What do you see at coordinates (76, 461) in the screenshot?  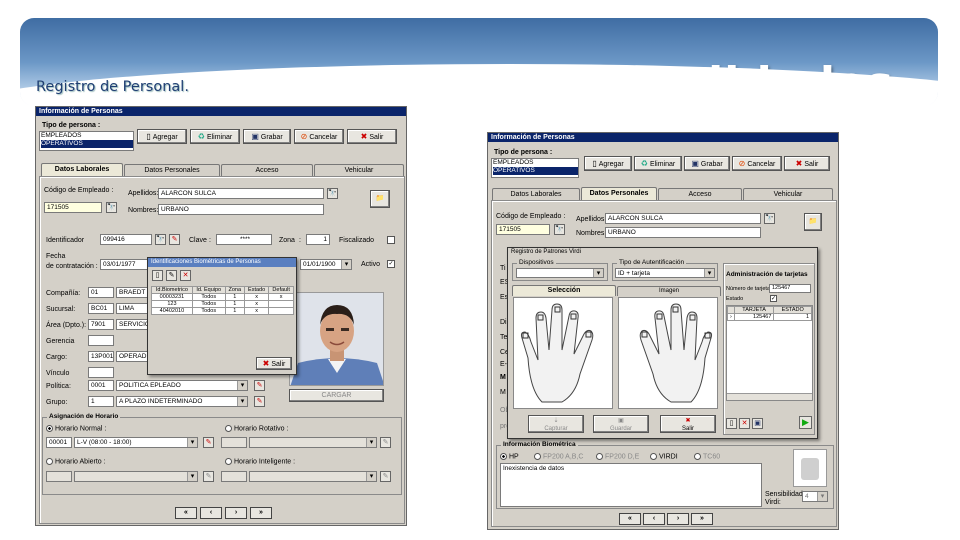 I see `horario-abierto-radio: Horario Abierto :` at bounding box center [76, 461].